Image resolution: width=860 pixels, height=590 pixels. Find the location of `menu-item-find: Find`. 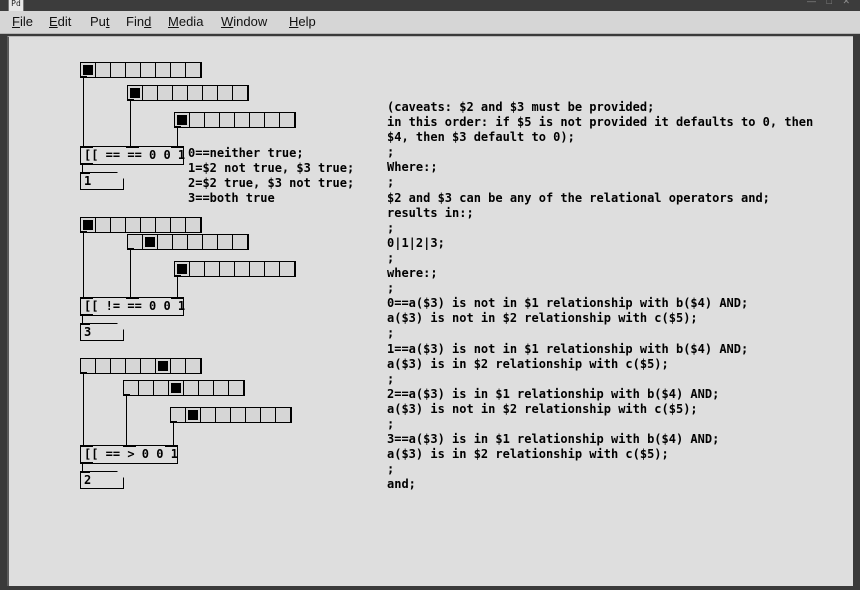

menu-item-find: Find is located at coordinates (138, 21).